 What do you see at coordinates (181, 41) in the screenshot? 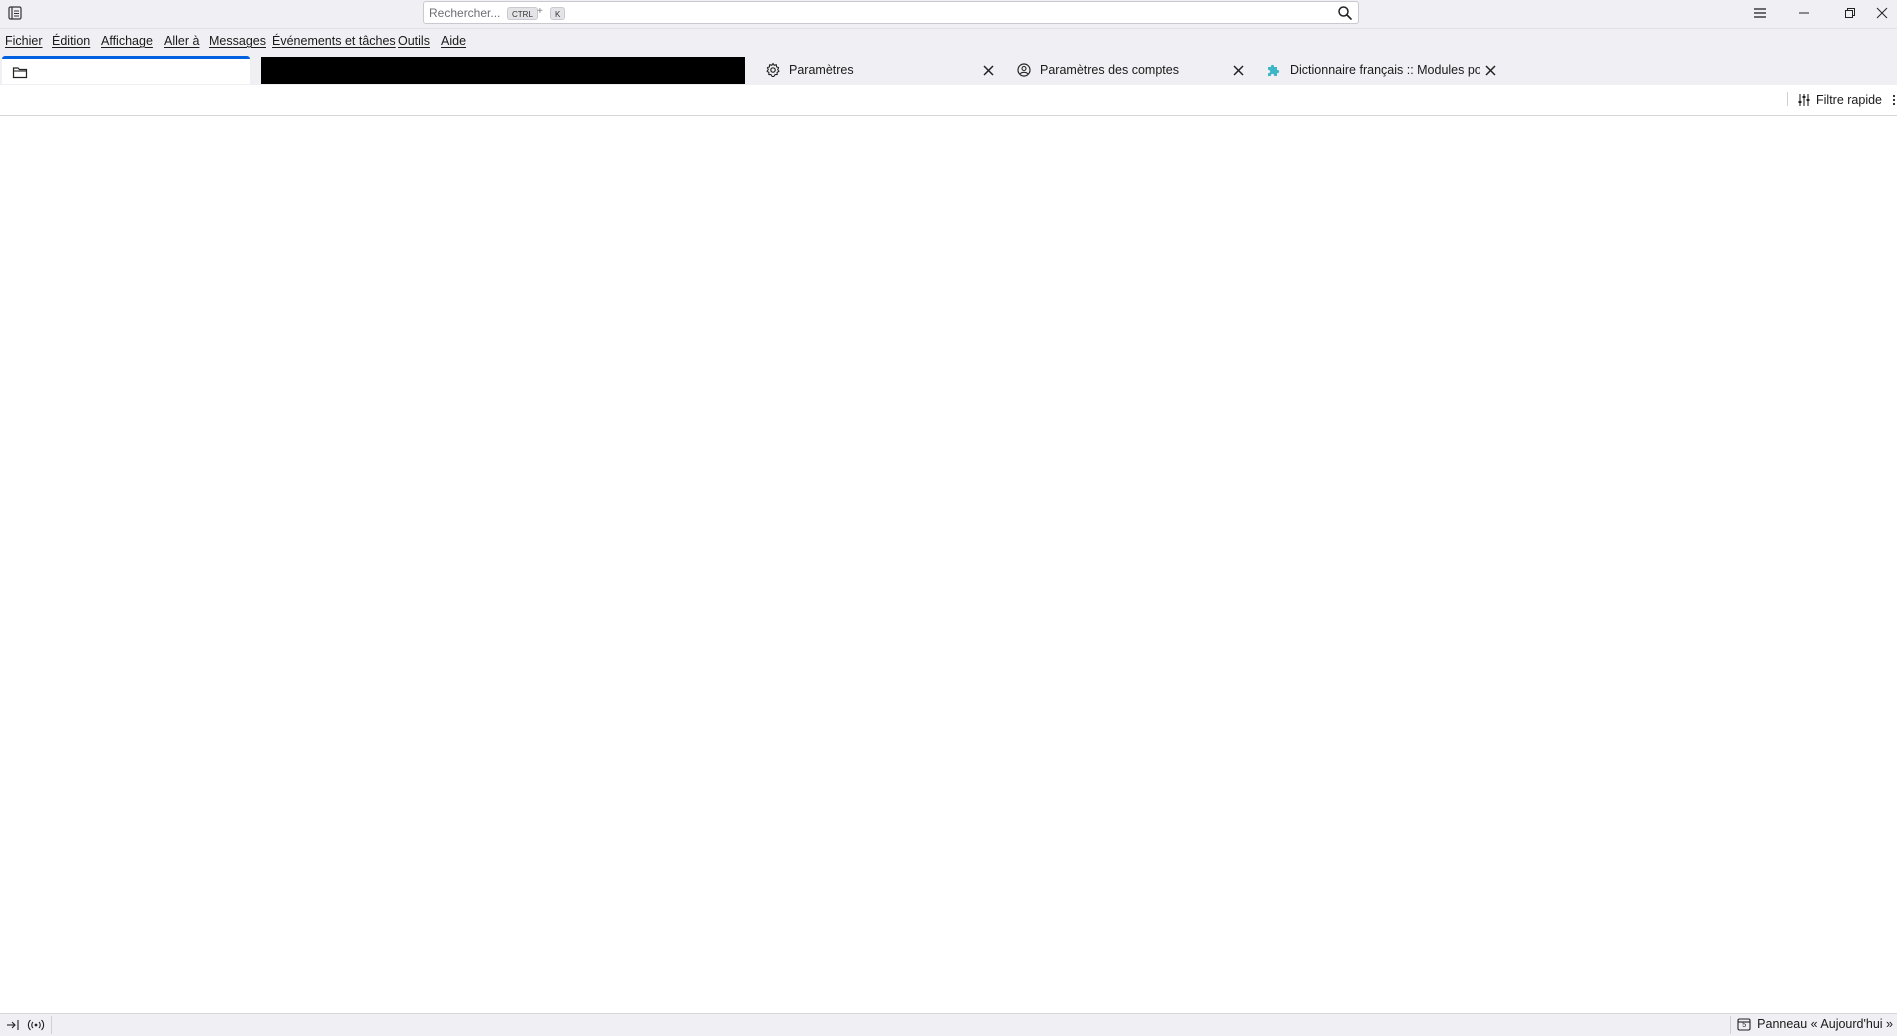
I see `menu-go: Aller à` at bounding box center [181, 41].